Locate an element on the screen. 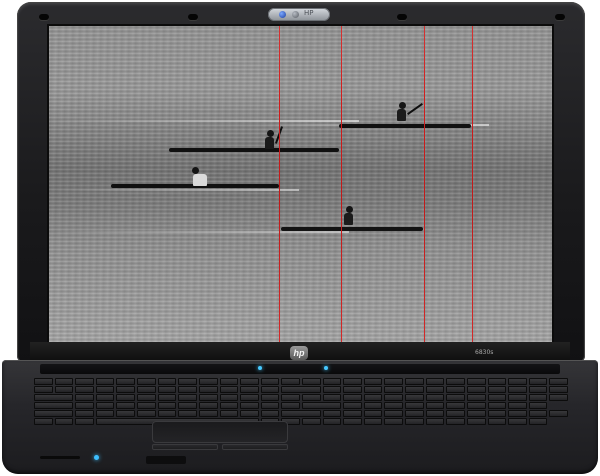 The image size is (600, 476). touchpad-right-button is located at coordinates (255, 447).